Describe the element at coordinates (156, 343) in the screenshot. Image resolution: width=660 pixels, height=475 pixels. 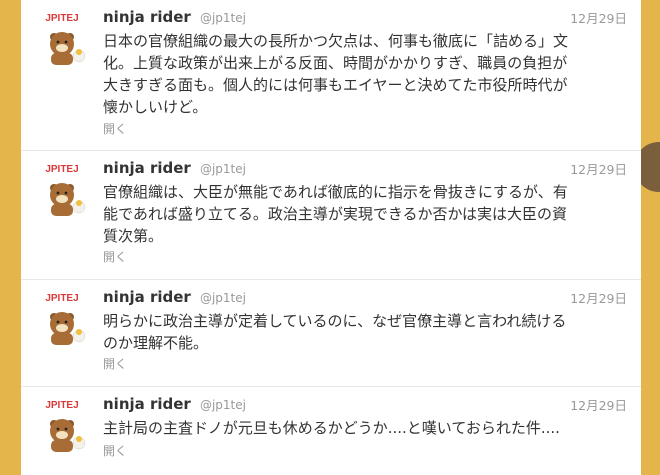
I see `tweet-text-line: のか理解不能。` at that location.